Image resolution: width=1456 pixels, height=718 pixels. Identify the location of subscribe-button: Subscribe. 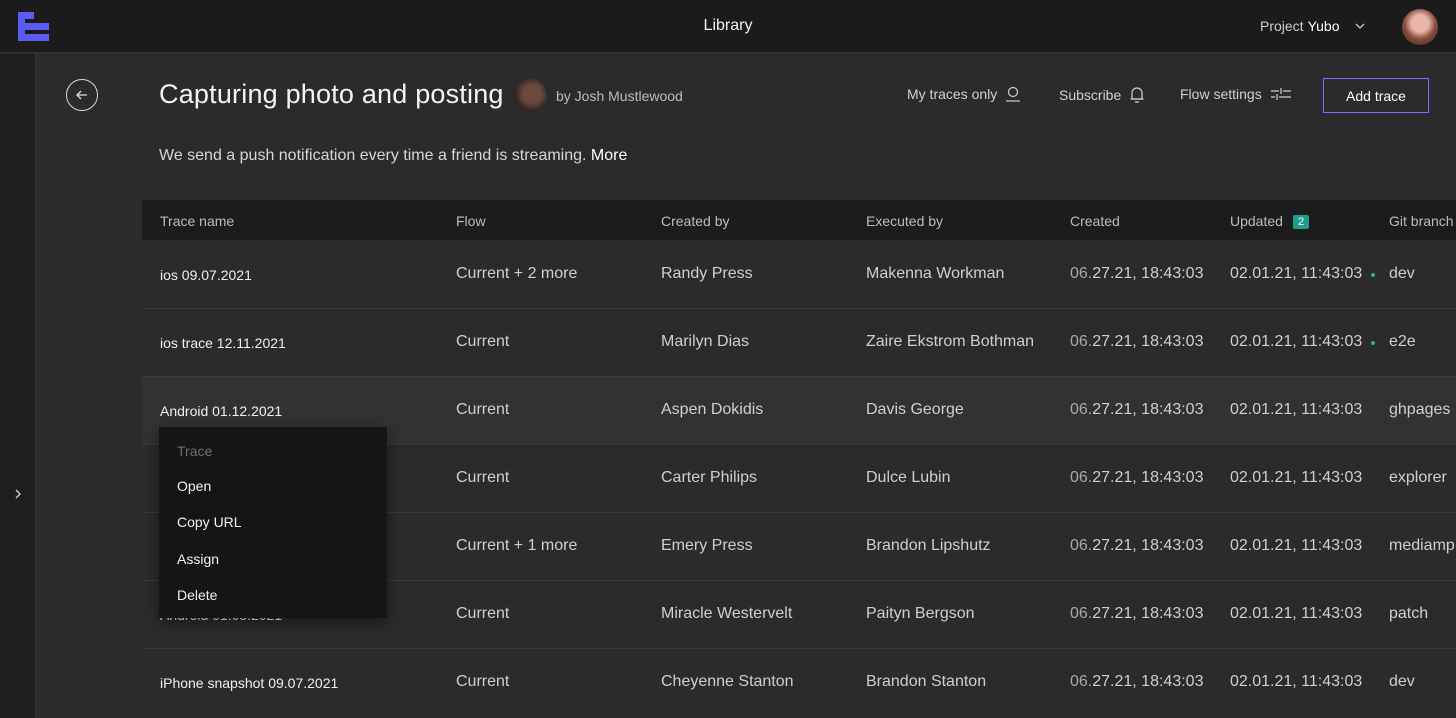
(1102, 95).